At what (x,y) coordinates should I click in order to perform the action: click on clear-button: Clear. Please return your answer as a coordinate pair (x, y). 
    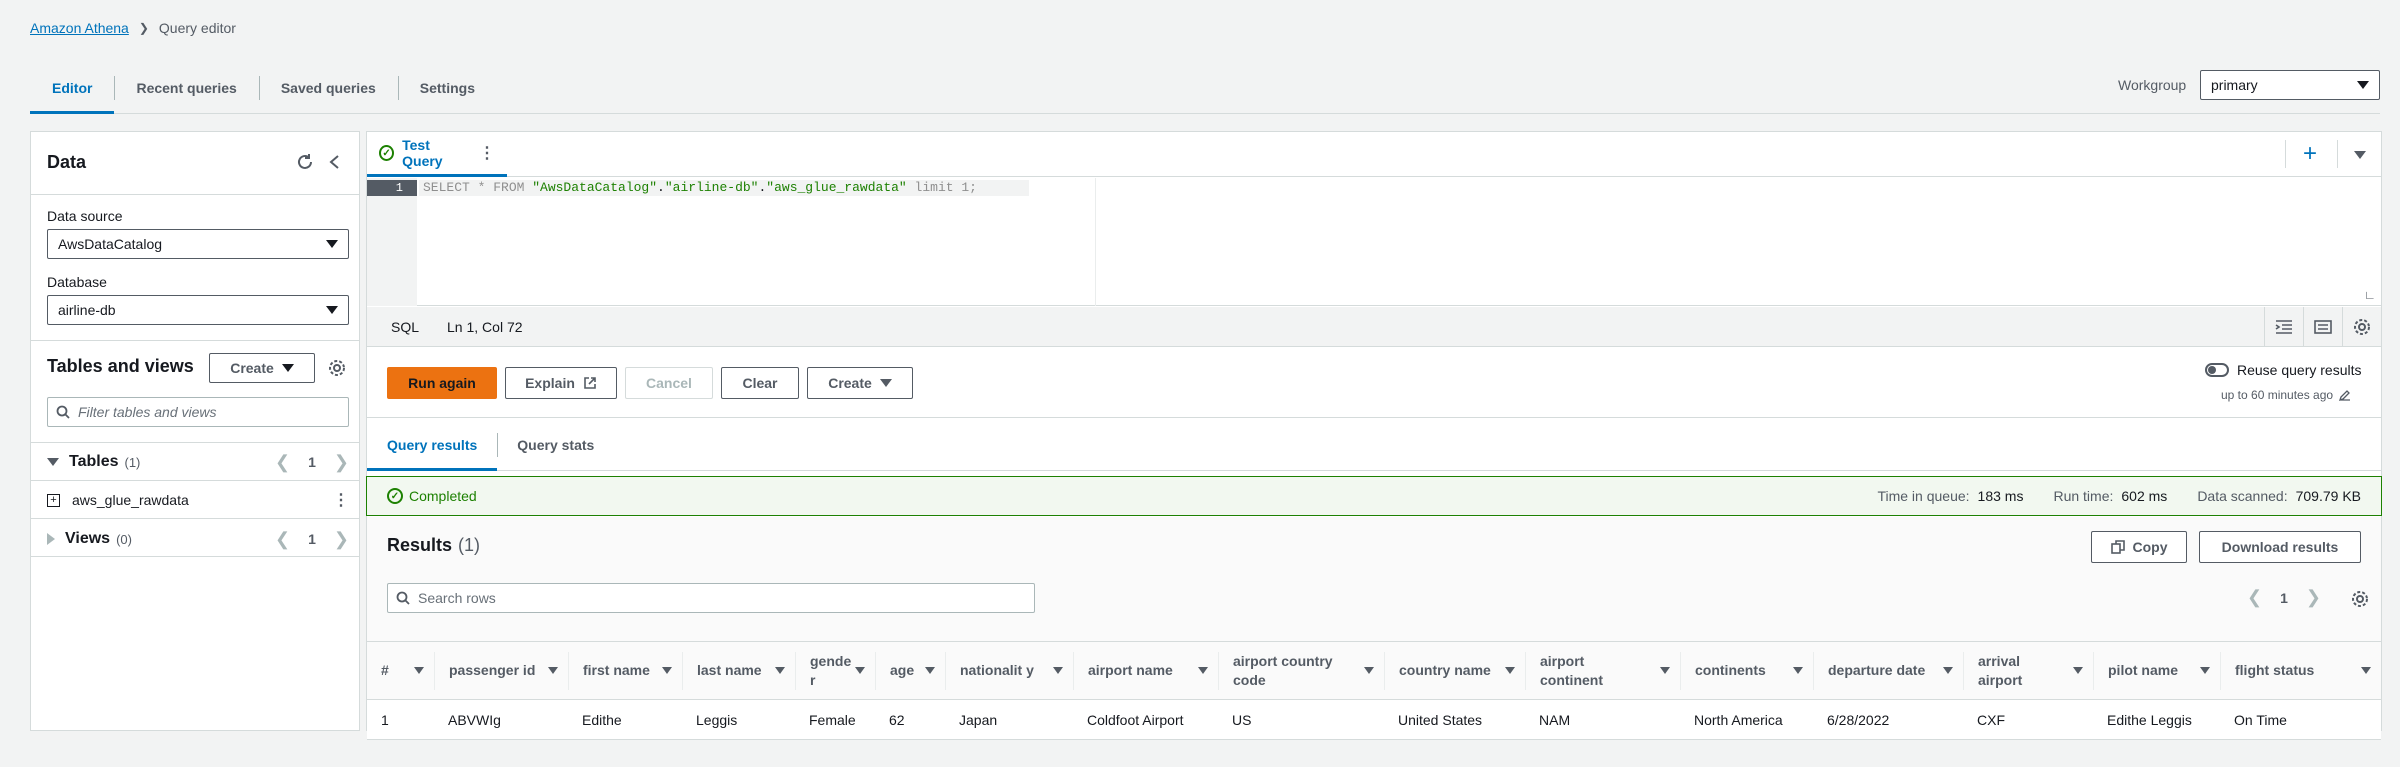
    Looking at the image, I should click on (760, 383).